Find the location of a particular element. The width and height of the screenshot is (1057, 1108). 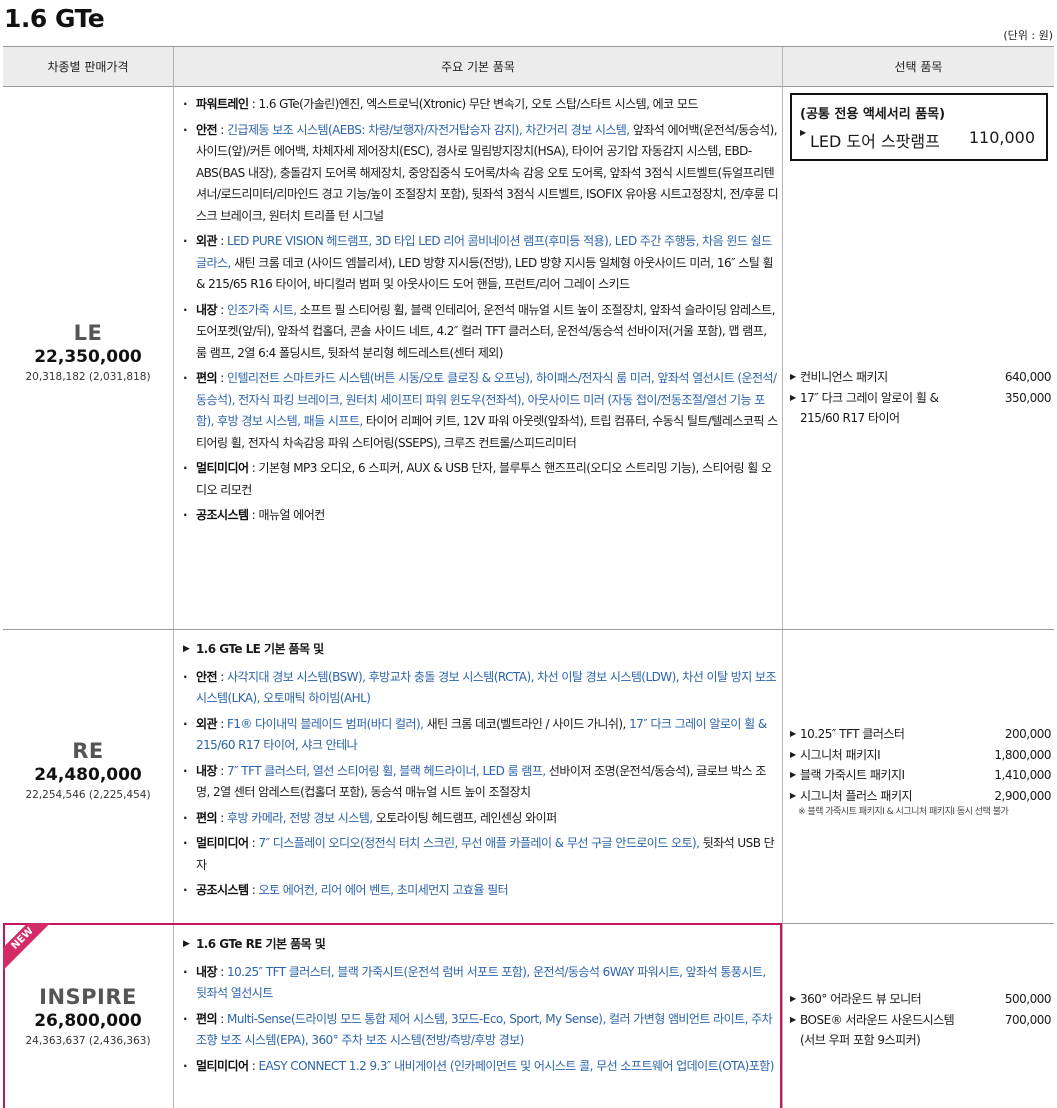

option-price: 1,410,000 is located at coordinates (1022, 775).